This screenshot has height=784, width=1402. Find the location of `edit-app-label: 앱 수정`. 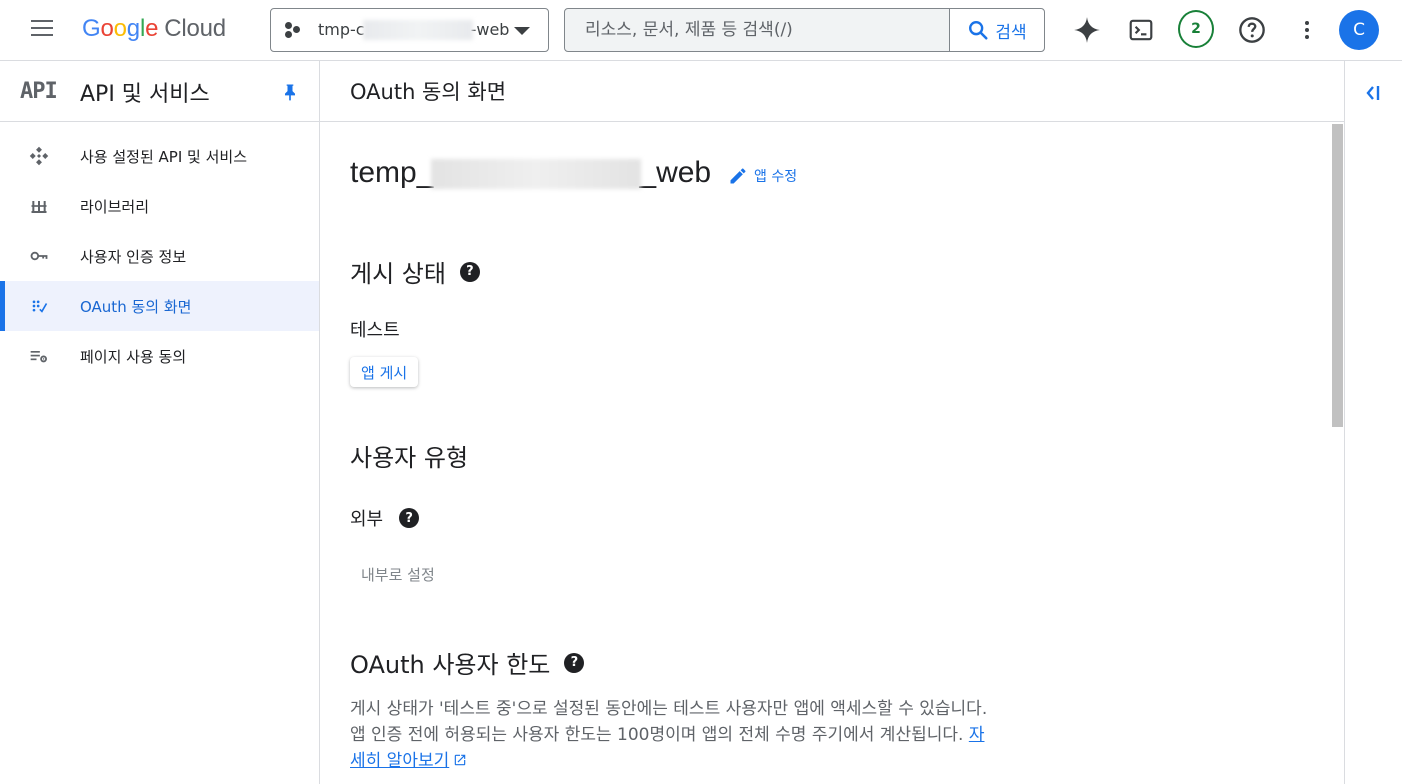

edit-app-label: 앱 수정 is located at coordinates (776, 177).